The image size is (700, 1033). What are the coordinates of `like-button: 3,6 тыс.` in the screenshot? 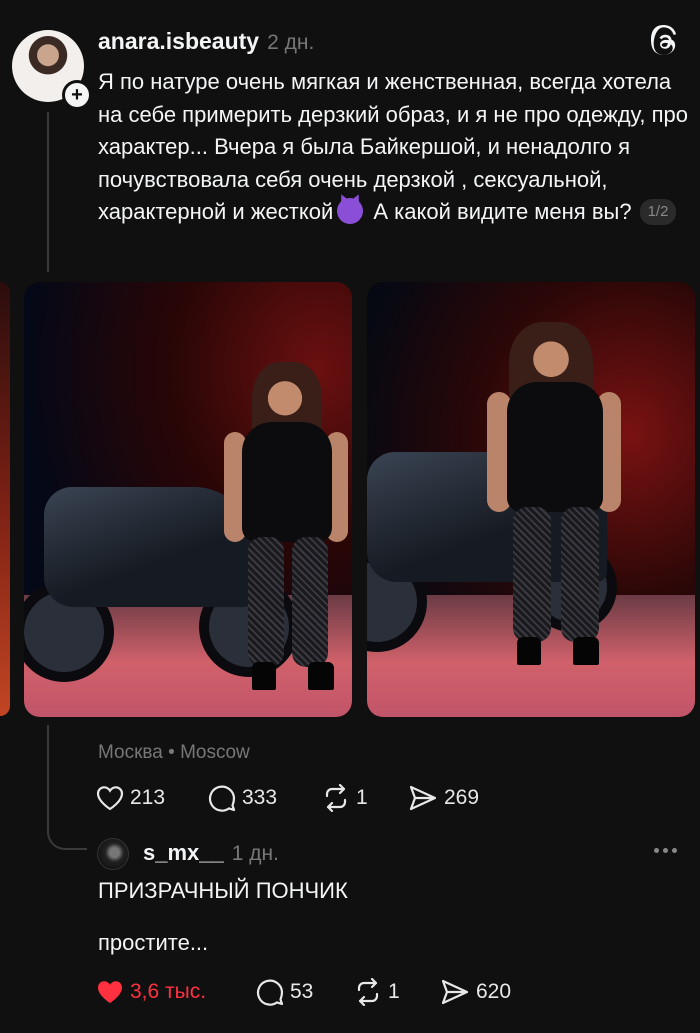 It's located at (176, 992).